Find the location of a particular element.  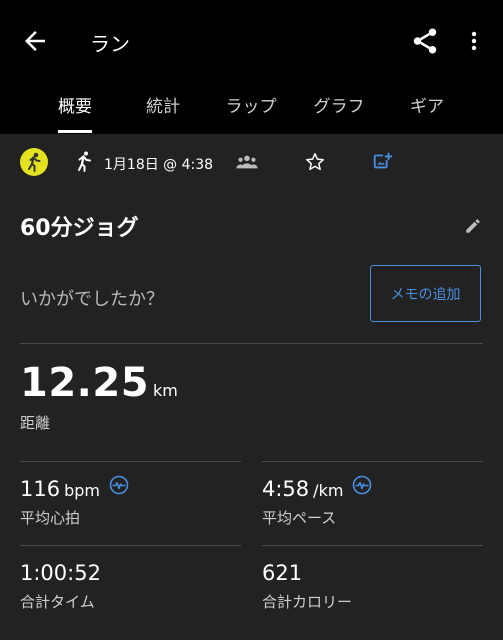

runner-icon is located at coordinates (84, 161).